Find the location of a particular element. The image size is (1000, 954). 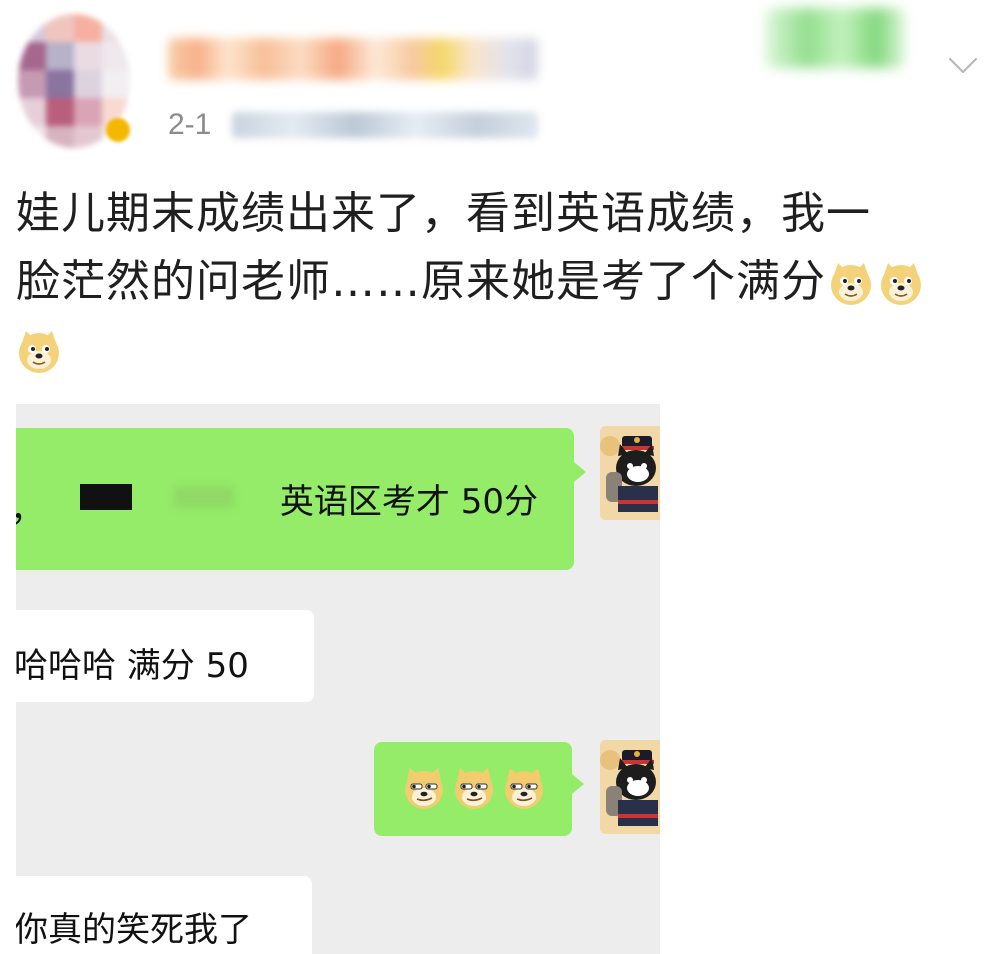

chat-bubble-received-2: 你真的笑死我了 is located at coordinates (164, 915).